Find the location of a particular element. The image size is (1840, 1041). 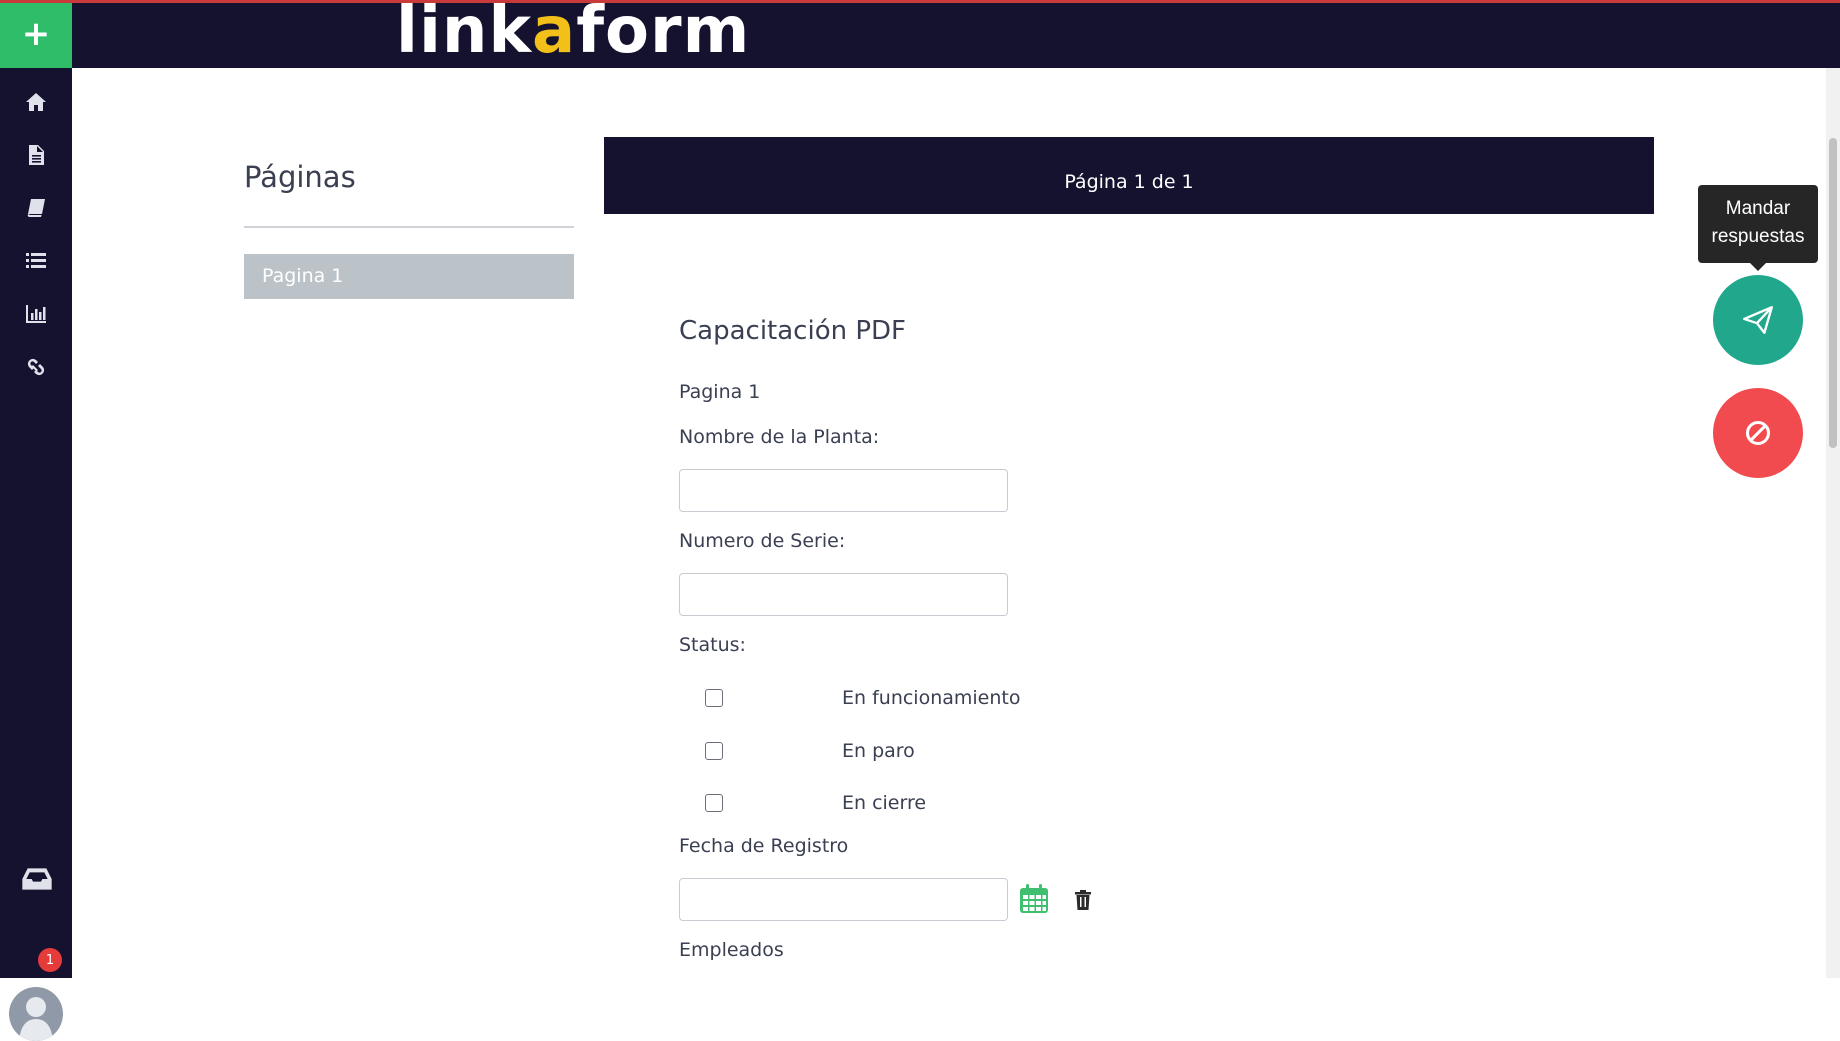

logo-text-2: a is located at coordinates (554, 34).